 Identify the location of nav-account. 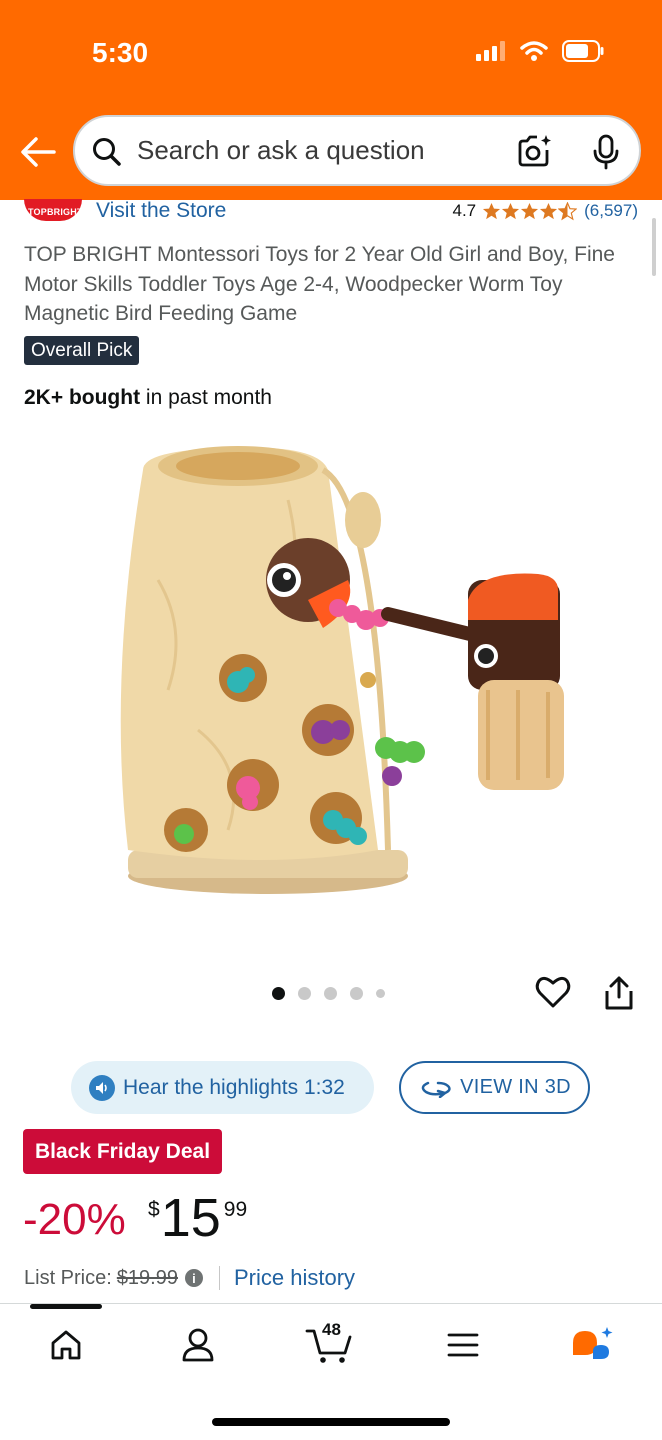
(198, 1345).